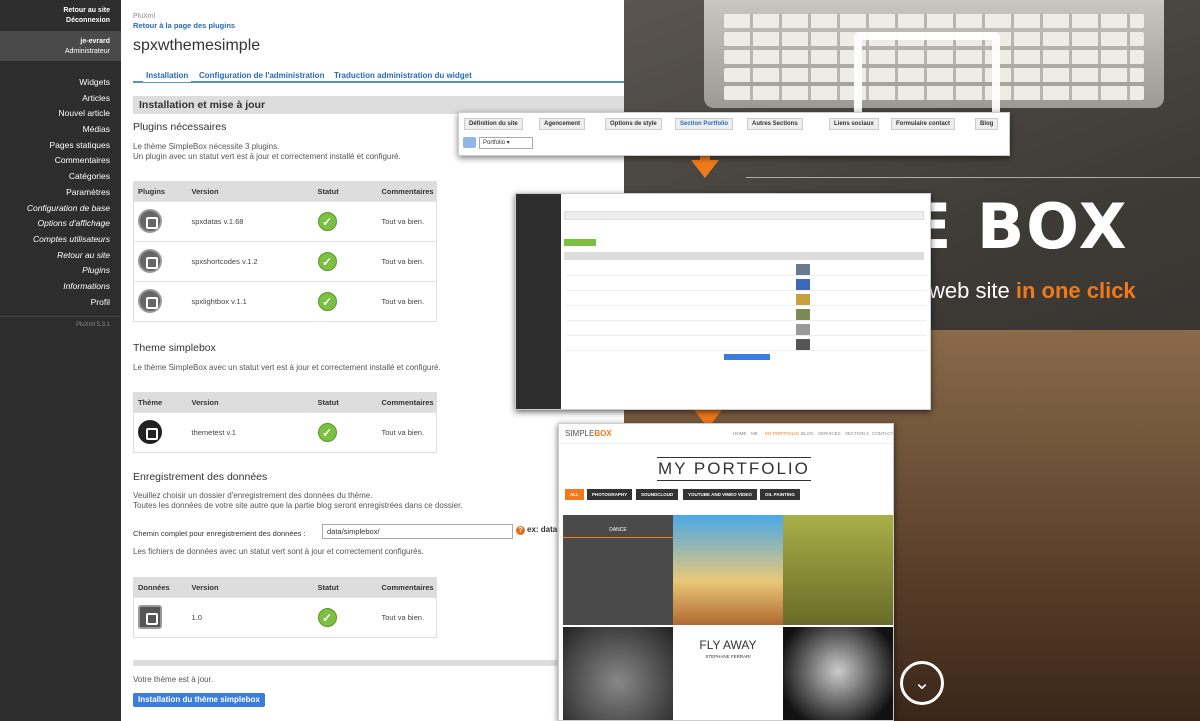  I want to click on tile-dance-label: DANCE, so click(618, 530).